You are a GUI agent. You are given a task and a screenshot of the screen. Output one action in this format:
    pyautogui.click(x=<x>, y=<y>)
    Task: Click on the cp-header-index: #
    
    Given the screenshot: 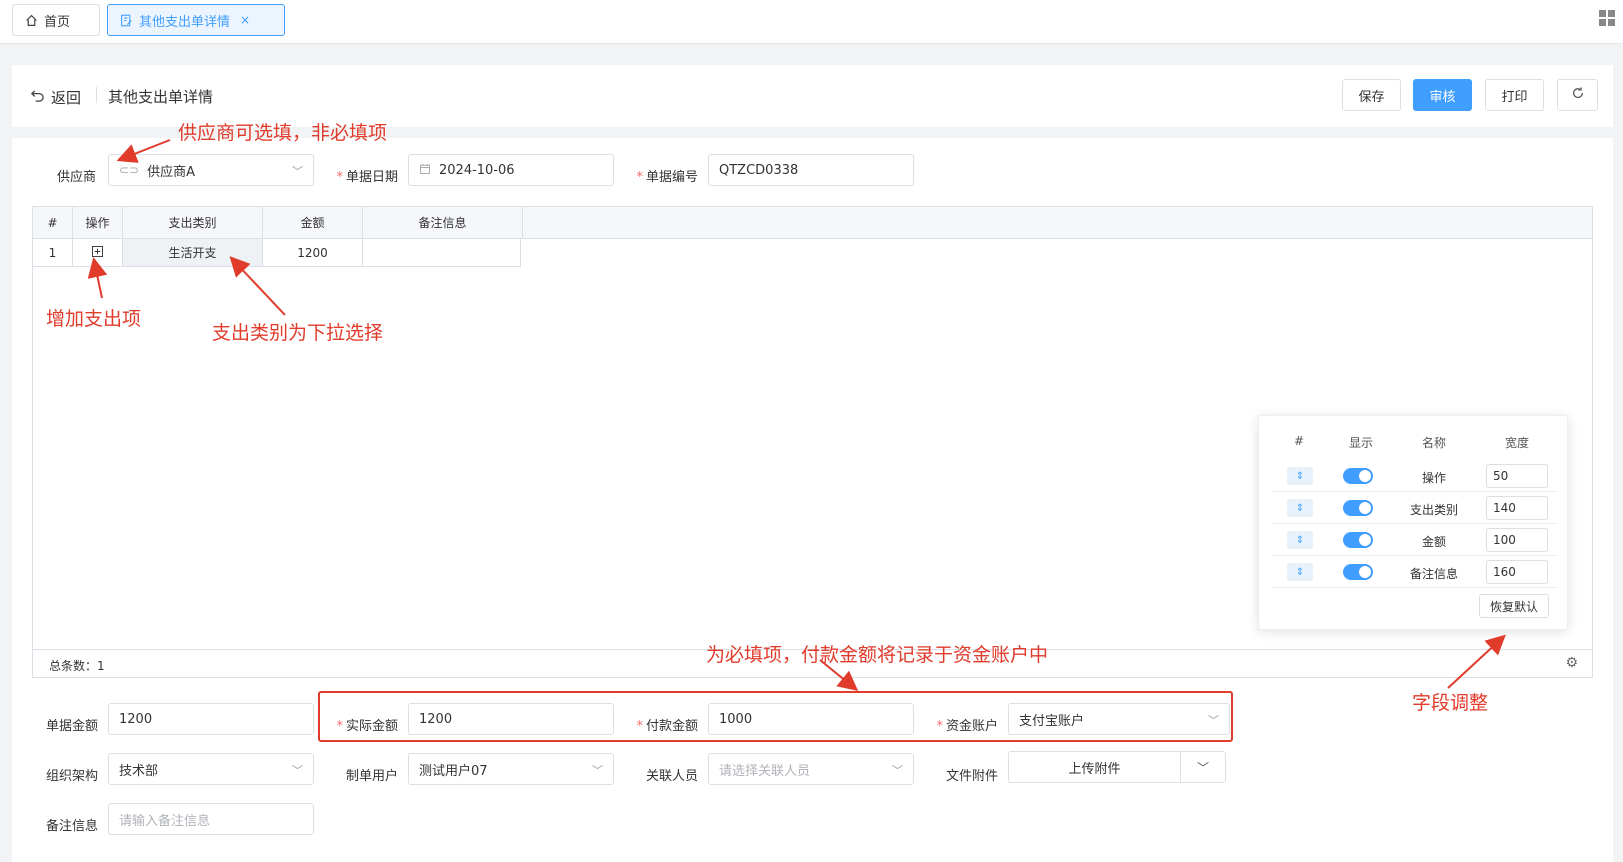 What is the action you would take?
    pyautogui.click(x=1299, y=441)
    